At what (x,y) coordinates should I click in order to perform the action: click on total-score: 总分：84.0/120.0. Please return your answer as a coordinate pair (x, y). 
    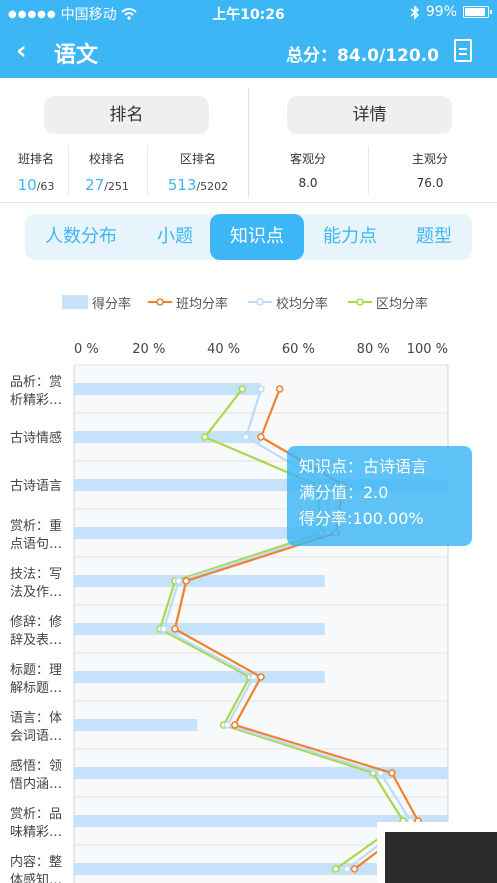
    Looking at the image, I should click on (362, 56).